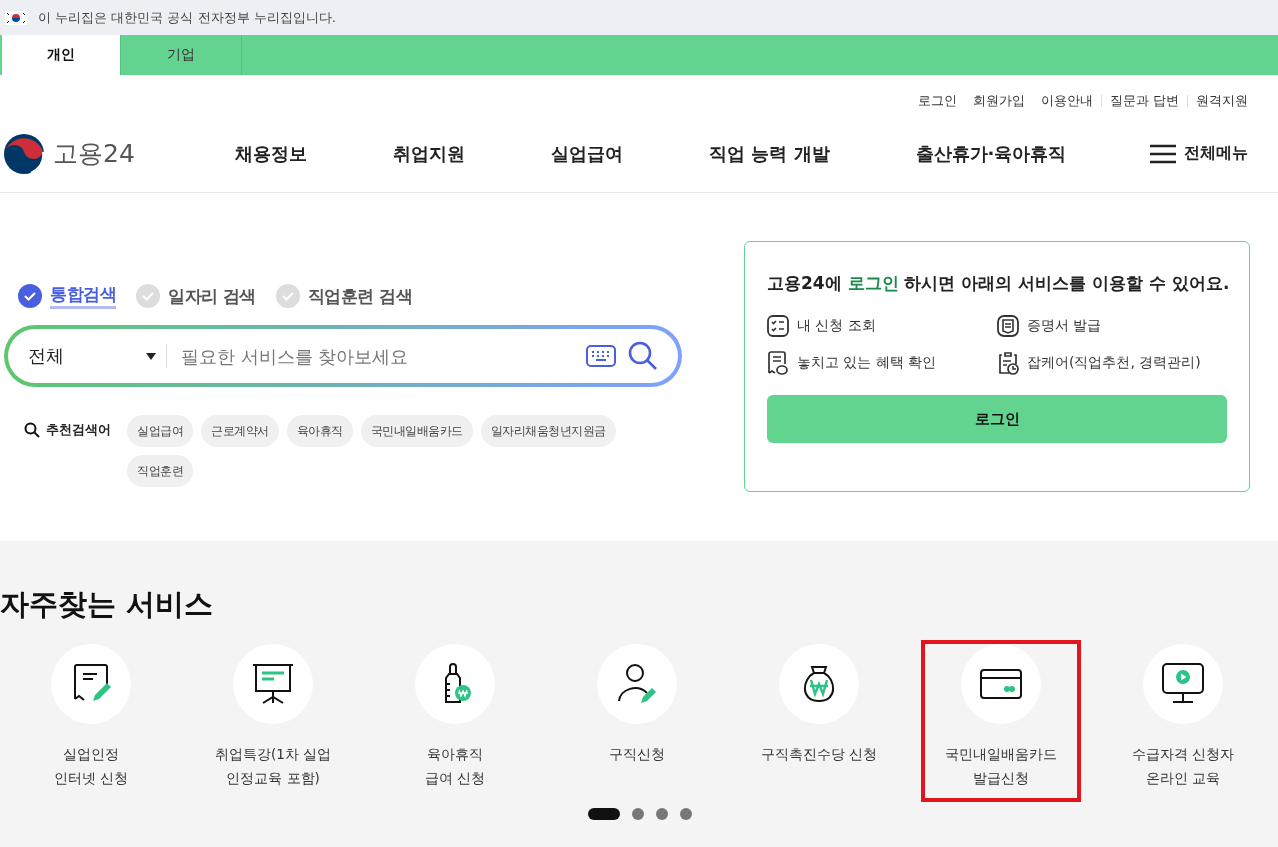 Image resolution: width=1278 pixels, height=847 pixels. What do you see at coordinates (416, 431) in the screenshot?
I see `keyword-chip: 국민내일배움카드` at bounding box center [416, 431].